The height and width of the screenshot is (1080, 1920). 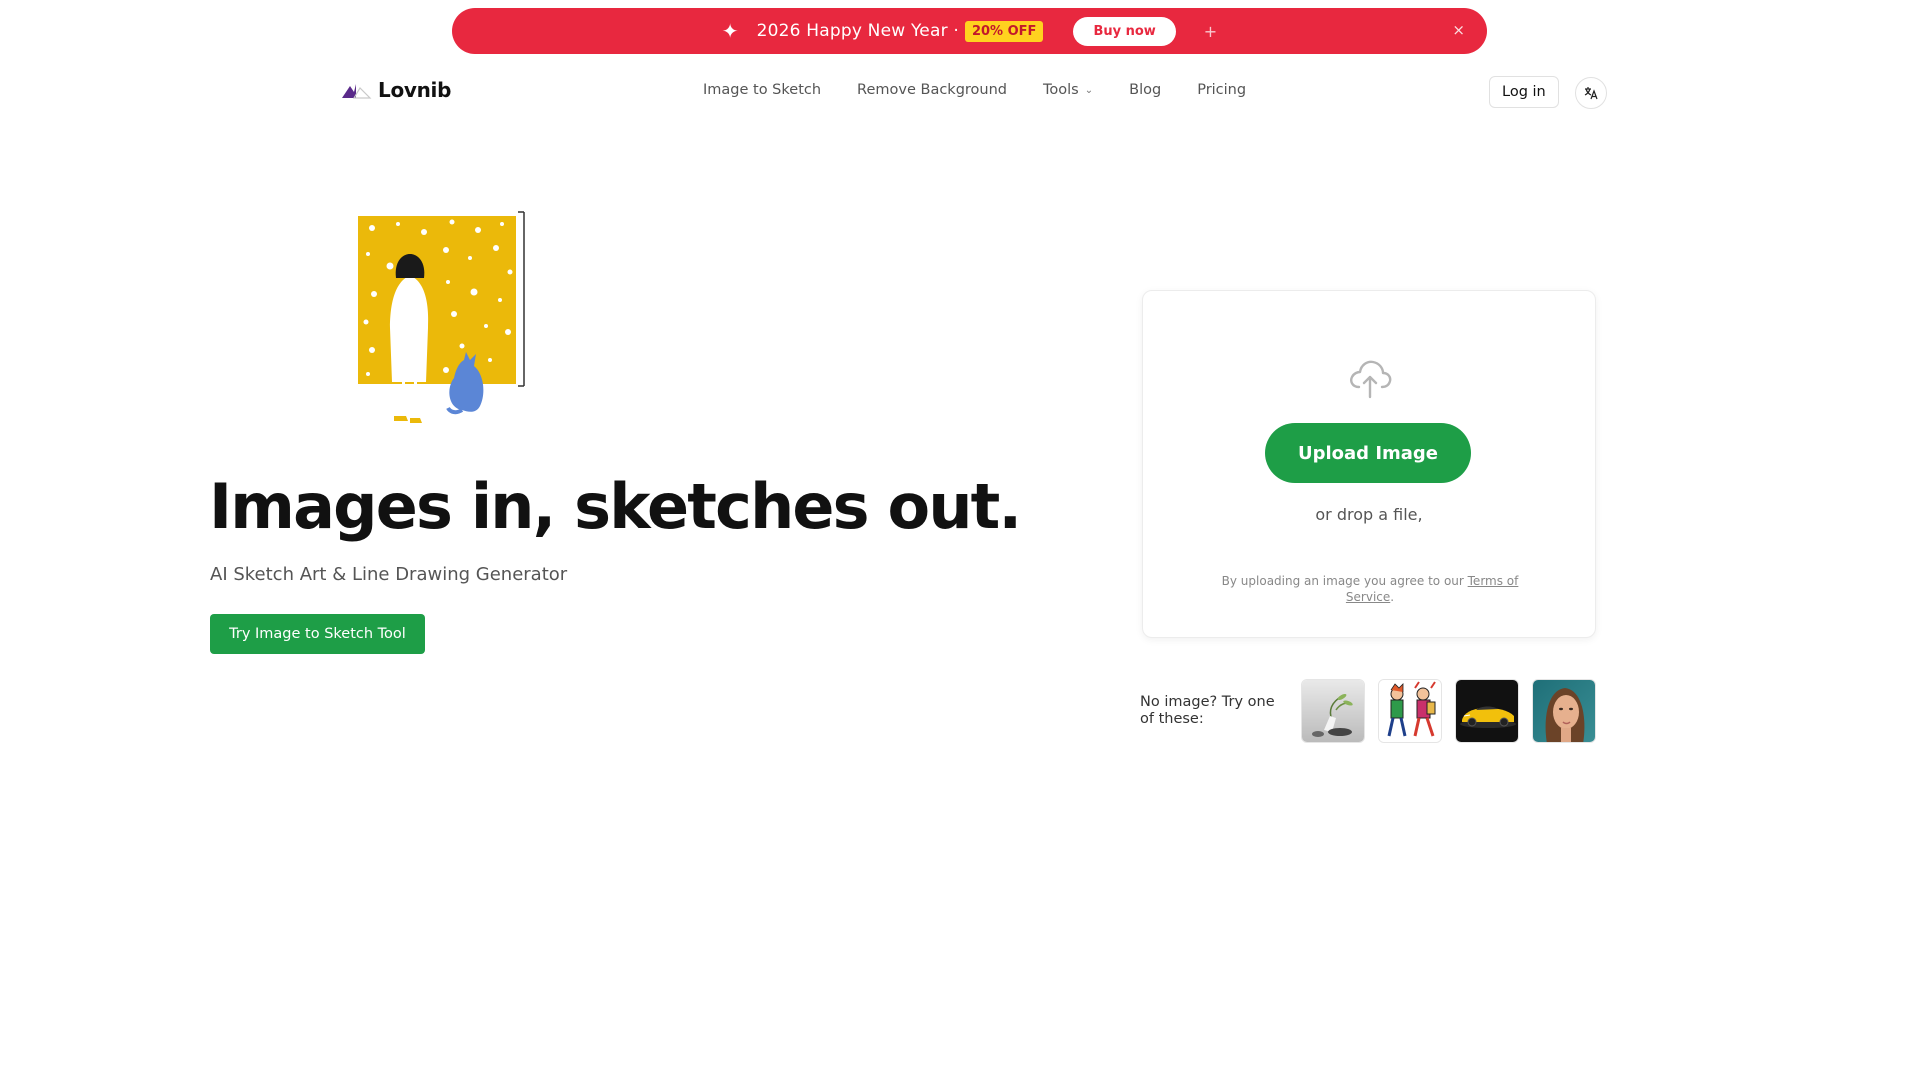 I want to click on logo-mark-icon, so click(x=357, y=91).